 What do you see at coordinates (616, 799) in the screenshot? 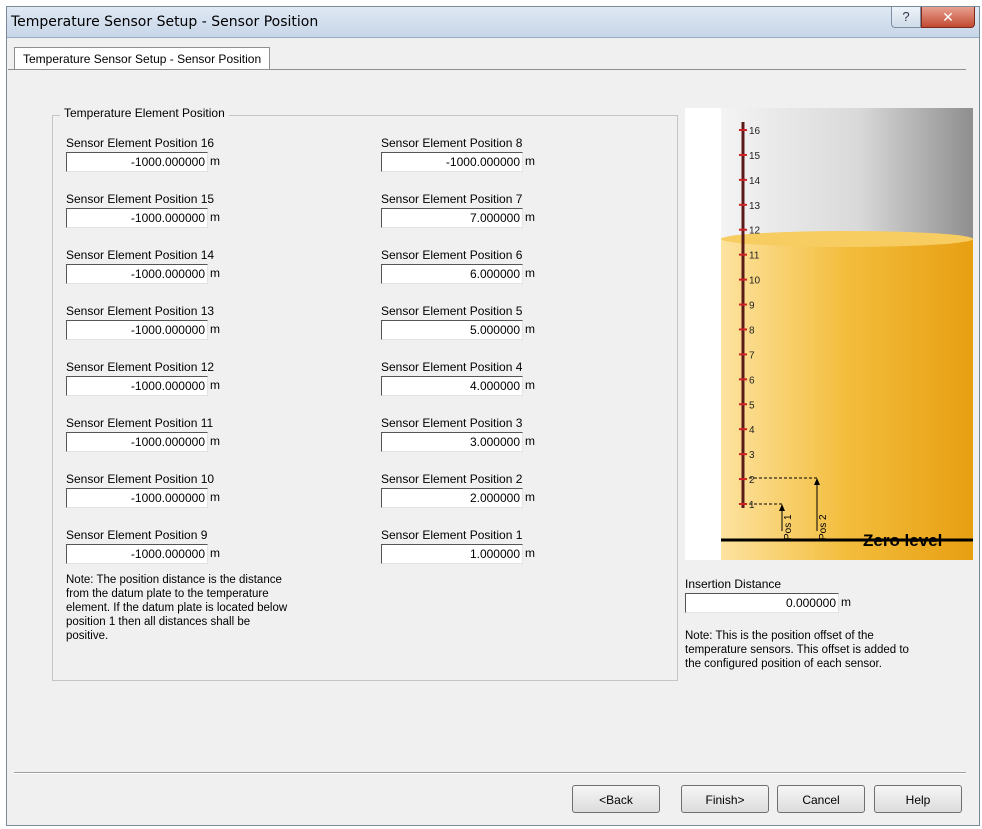
I see `back-button: <Back` at bounding box center [616, 799].